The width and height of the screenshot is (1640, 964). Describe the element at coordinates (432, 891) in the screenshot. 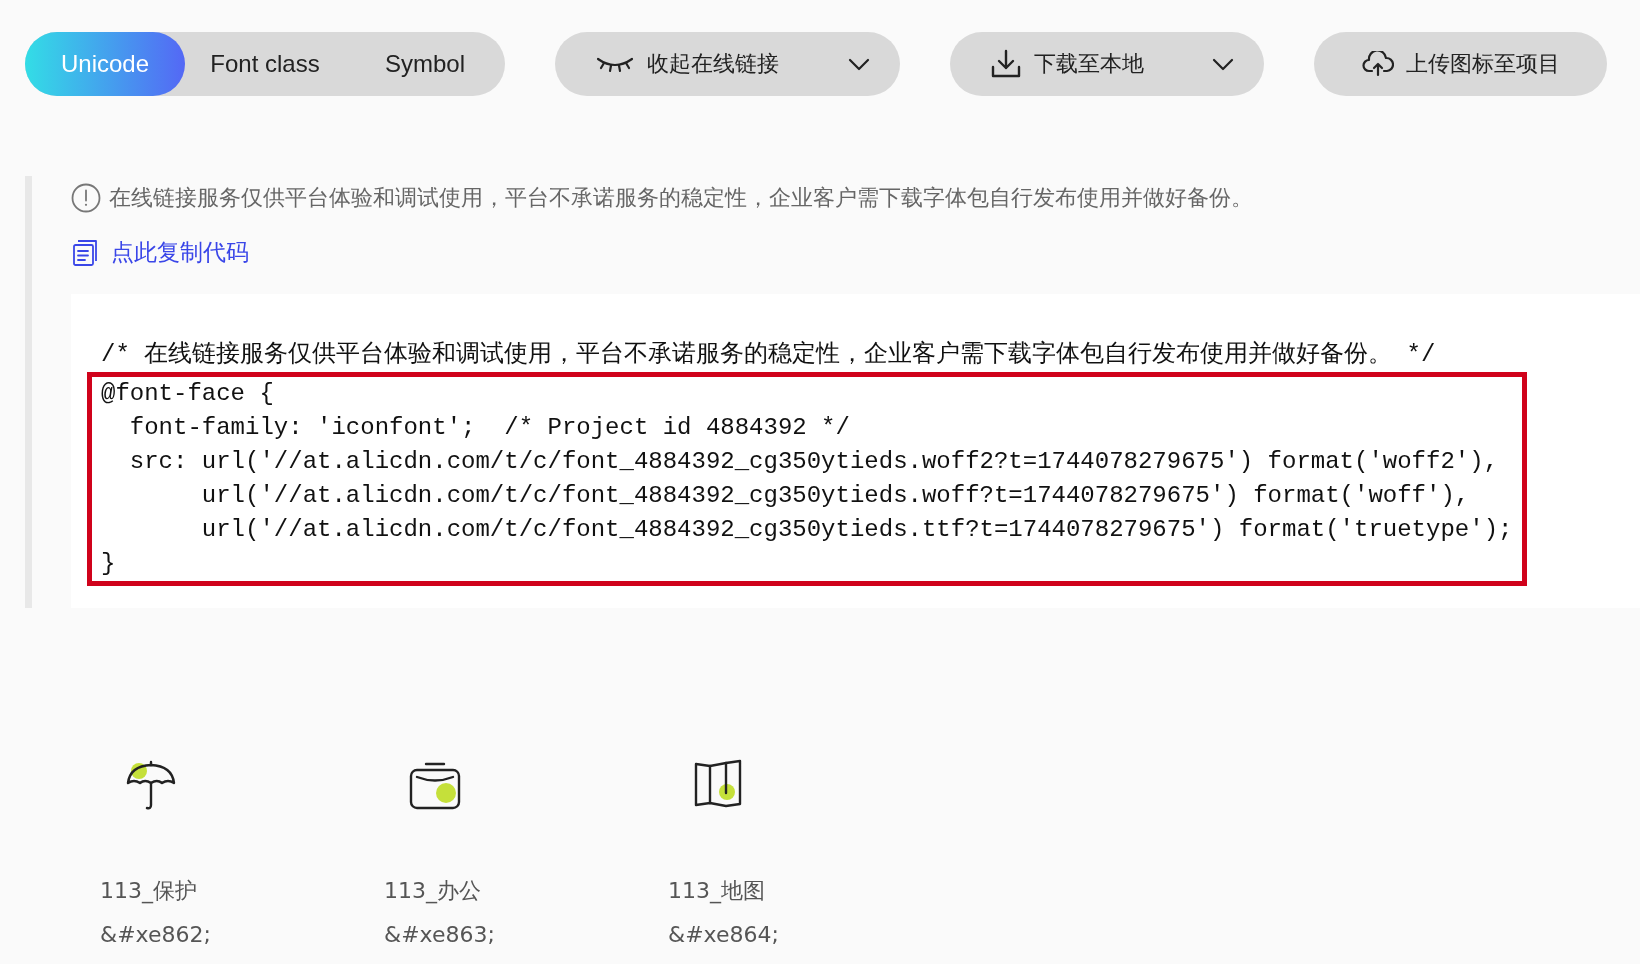

I see `icon-name: 113_办公` at that location.